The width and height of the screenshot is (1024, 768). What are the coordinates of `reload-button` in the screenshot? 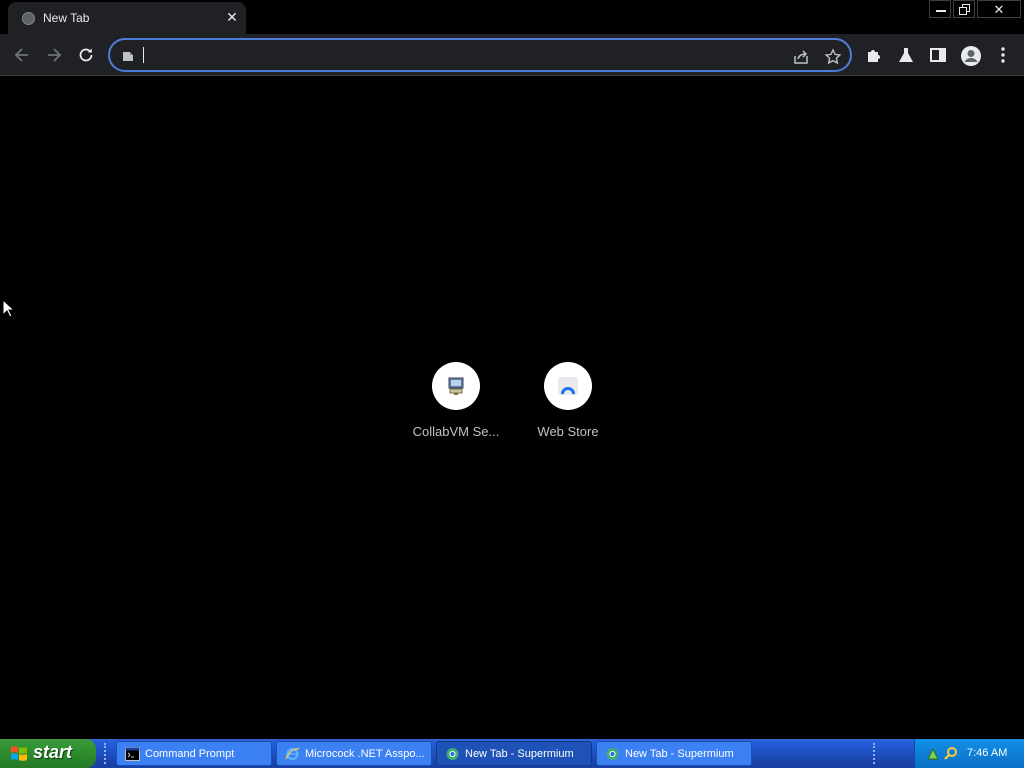 It's located at (86, 55).